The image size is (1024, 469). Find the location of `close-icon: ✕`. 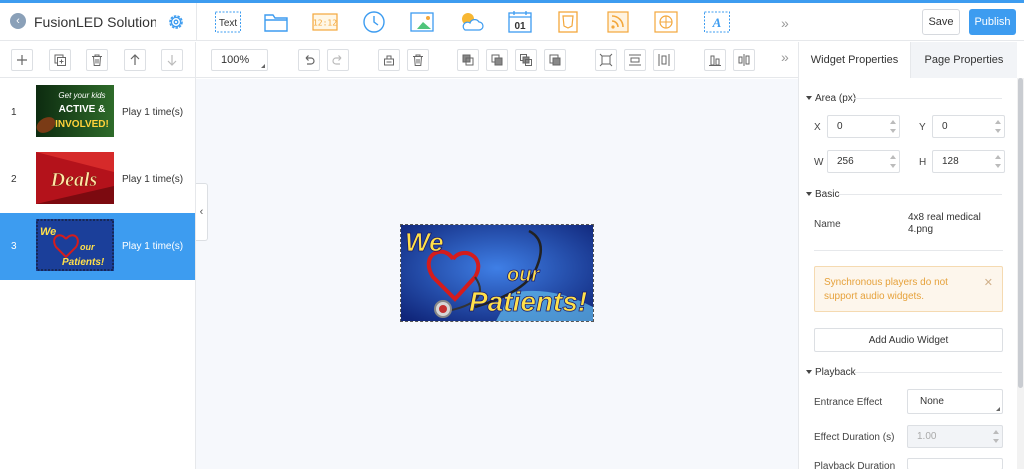

close-icon: ✕ is located at coordinates (988, 283).